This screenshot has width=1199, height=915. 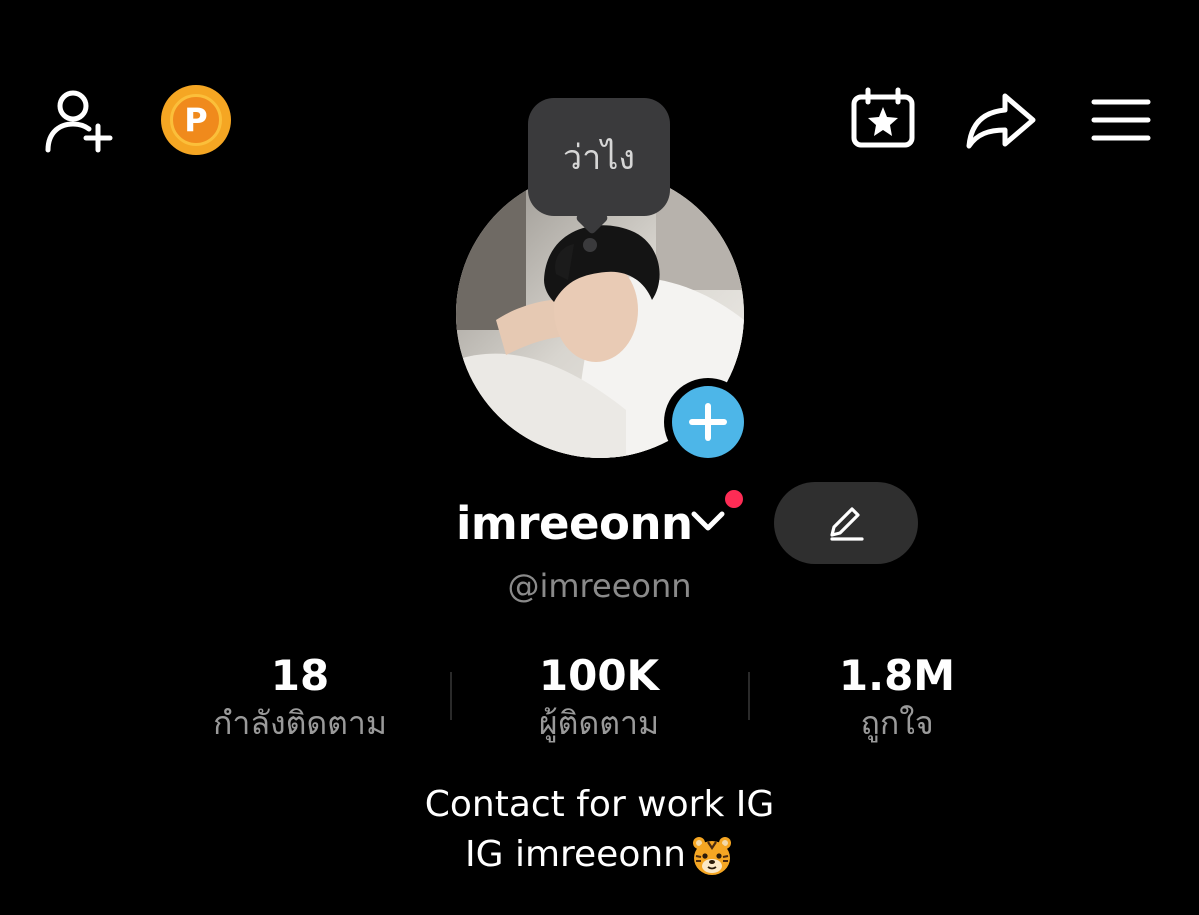 I want to click on coin-button: P, so click(x=196, y=120).